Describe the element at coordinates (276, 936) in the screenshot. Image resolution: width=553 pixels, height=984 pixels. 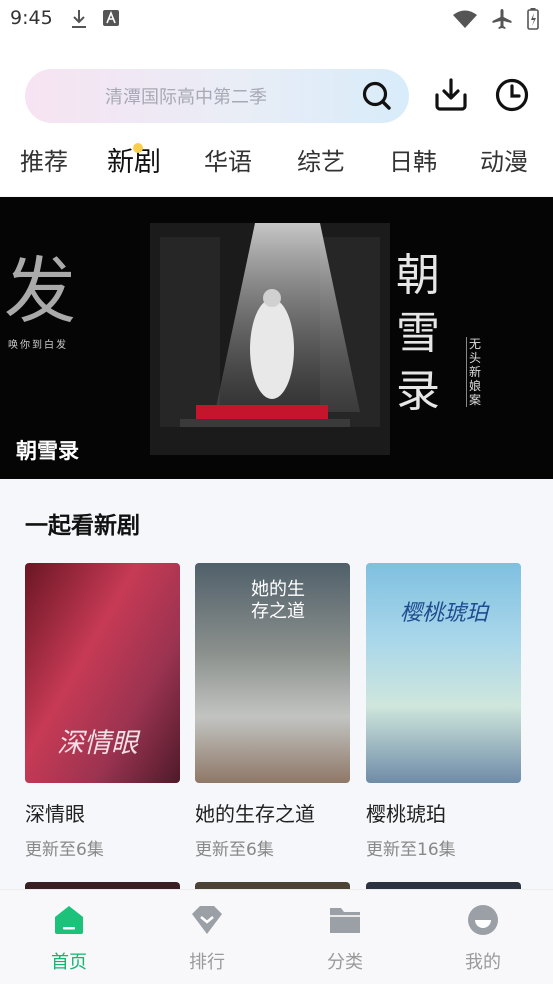
I see `bottom-navigation: 首页 排行 分类 我的` at that location.